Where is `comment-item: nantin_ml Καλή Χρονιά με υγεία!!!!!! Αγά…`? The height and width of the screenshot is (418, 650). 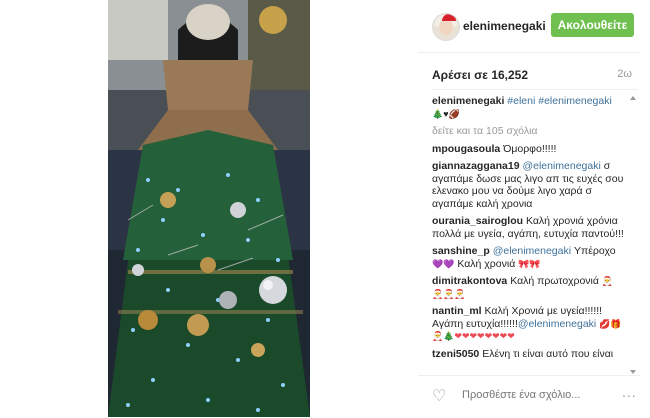
comment-item: nantin_ml Καλή Χρονιά με υγεία!!!!!! Αγά… is located at coordinates (529, 324).